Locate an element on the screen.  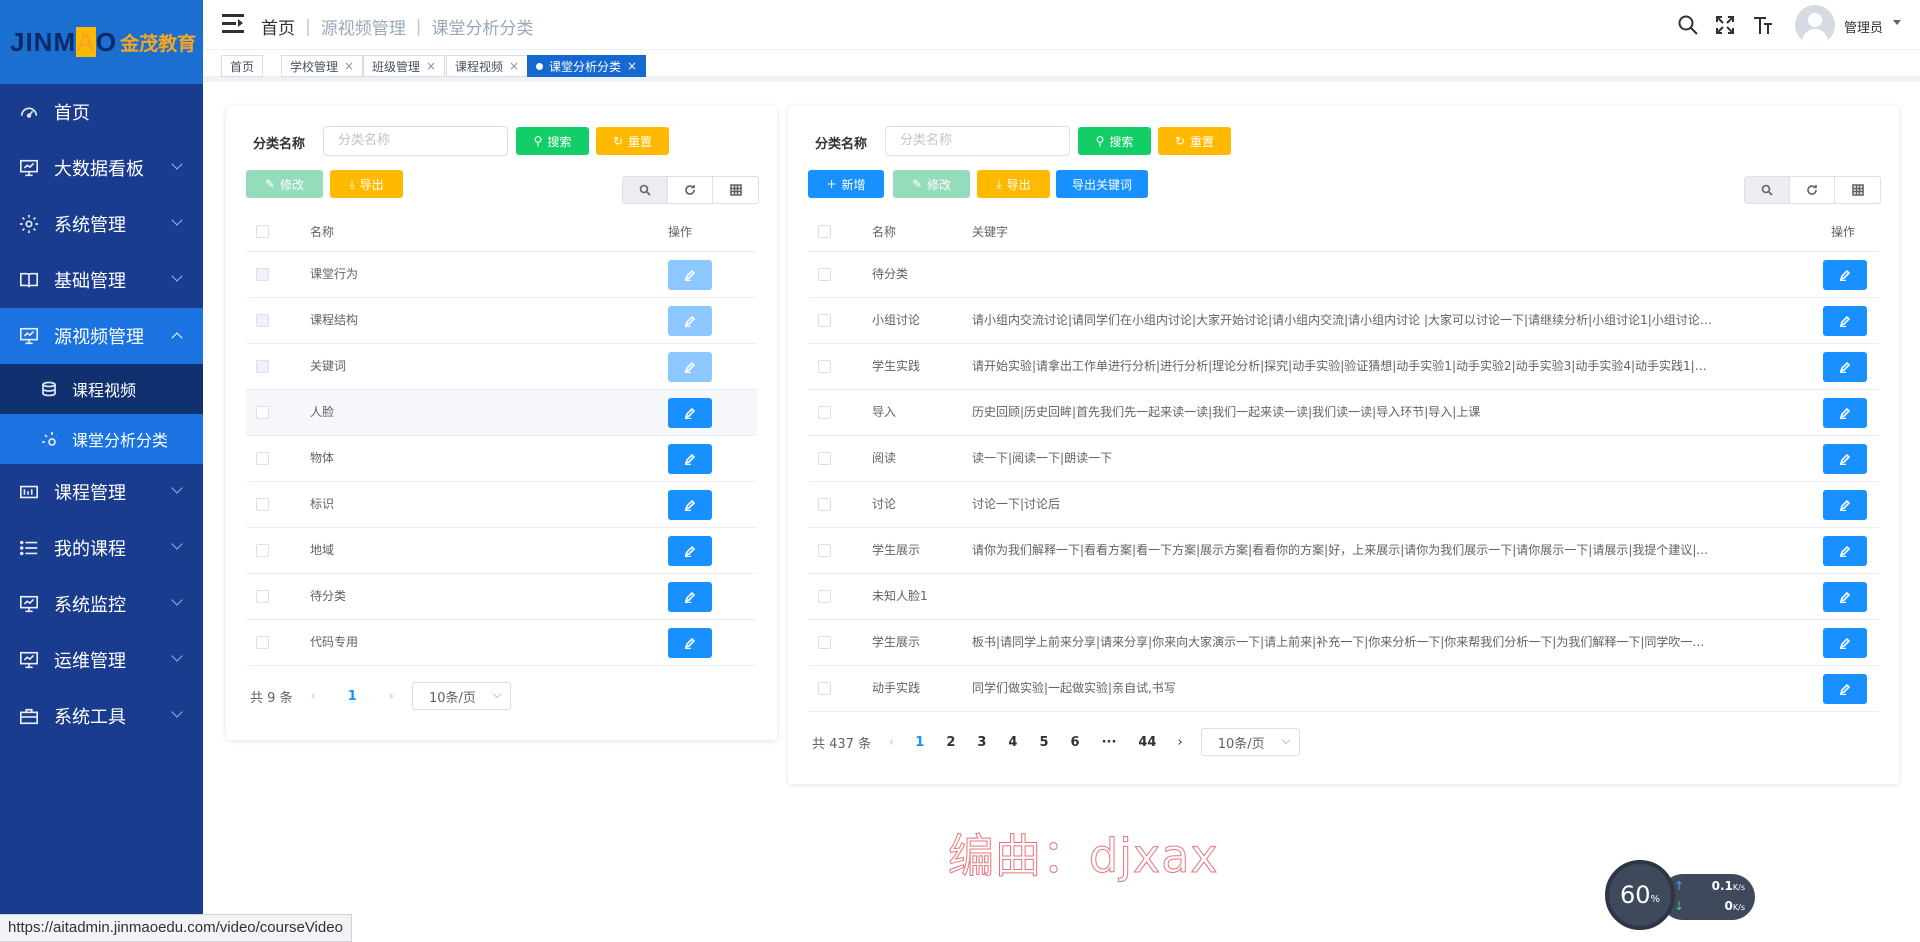
sidebar-subitem-1: 课堂分析分类 is located at coordinates (101, 439).